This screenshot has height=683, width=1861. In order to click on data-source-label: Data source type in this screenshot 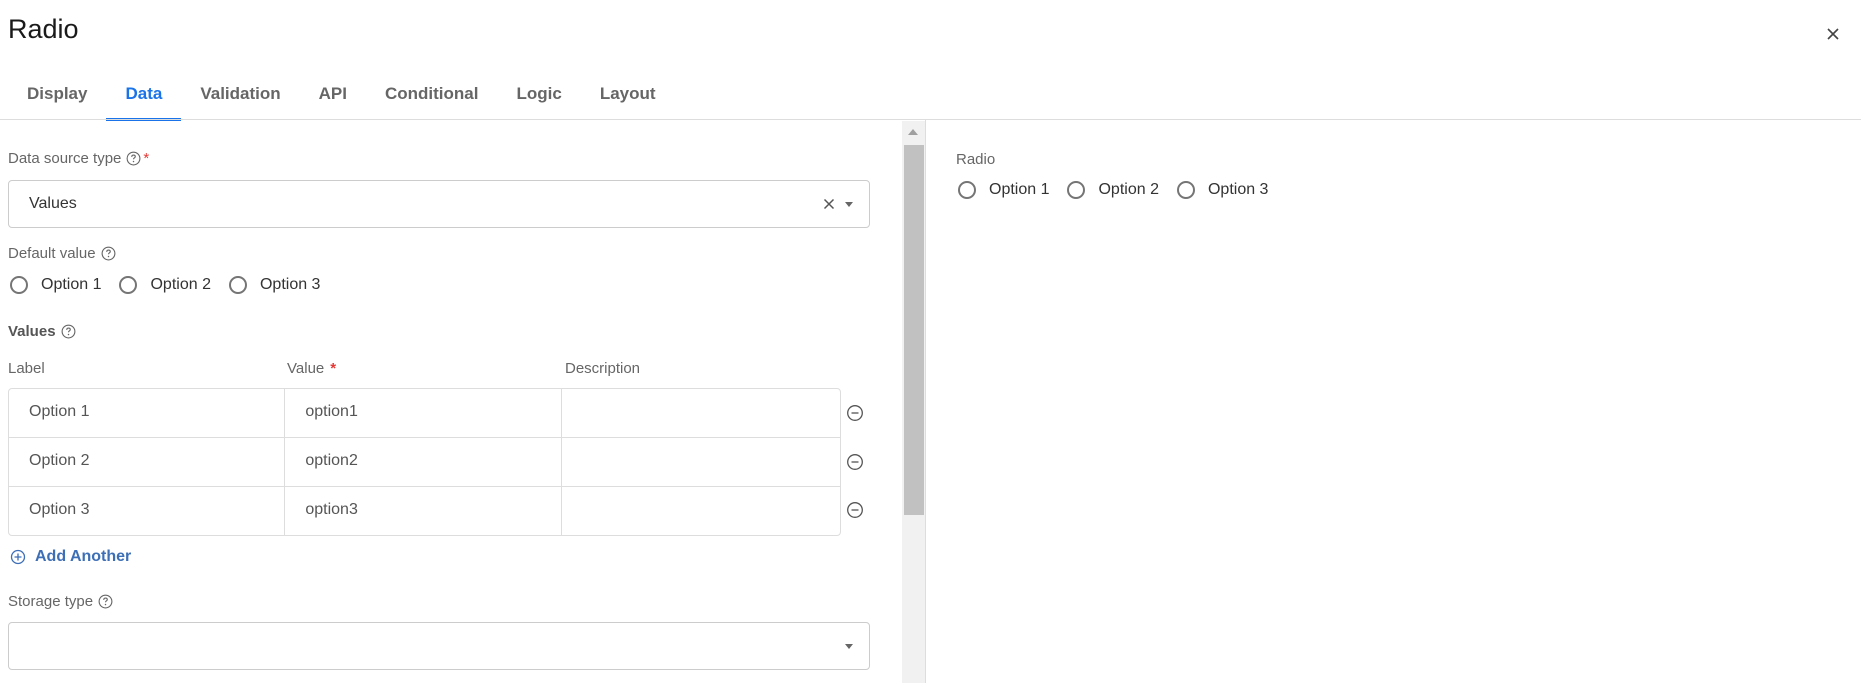, I will do `click(65, 158)`.